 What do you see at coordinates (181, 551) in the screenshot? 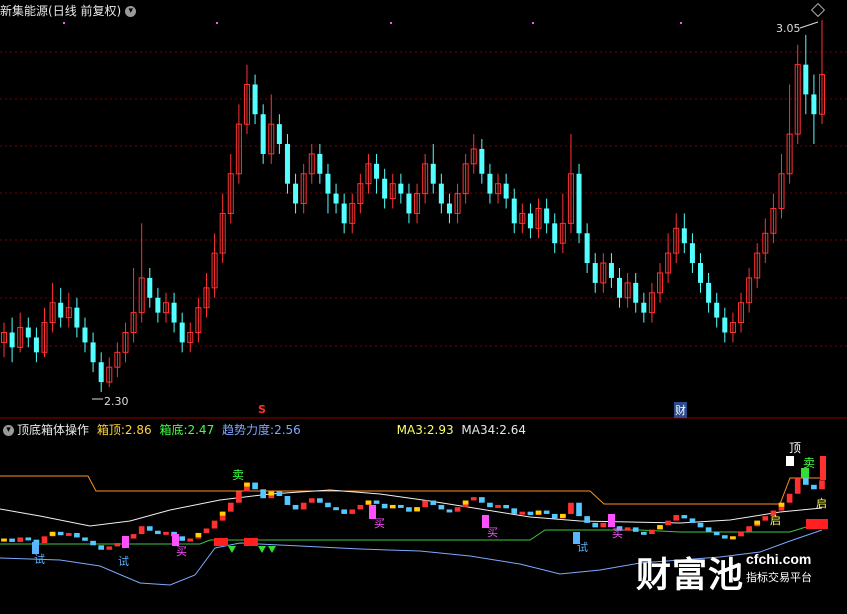
I see `buy-signal: 买` at bounding box center [181, 551].